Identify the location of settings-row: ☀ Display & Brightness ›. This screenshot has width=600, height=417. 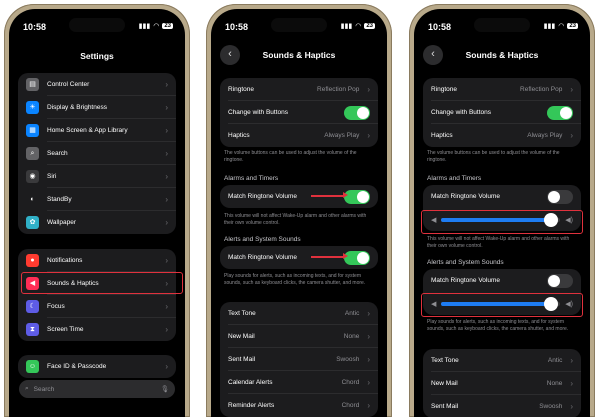
(97, 107).